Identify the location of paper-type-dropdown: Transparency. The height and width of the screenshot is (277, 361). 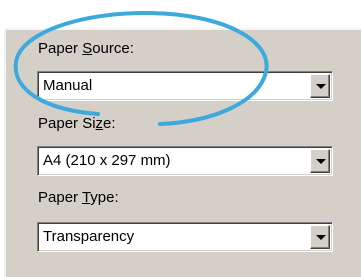
(185, 237).